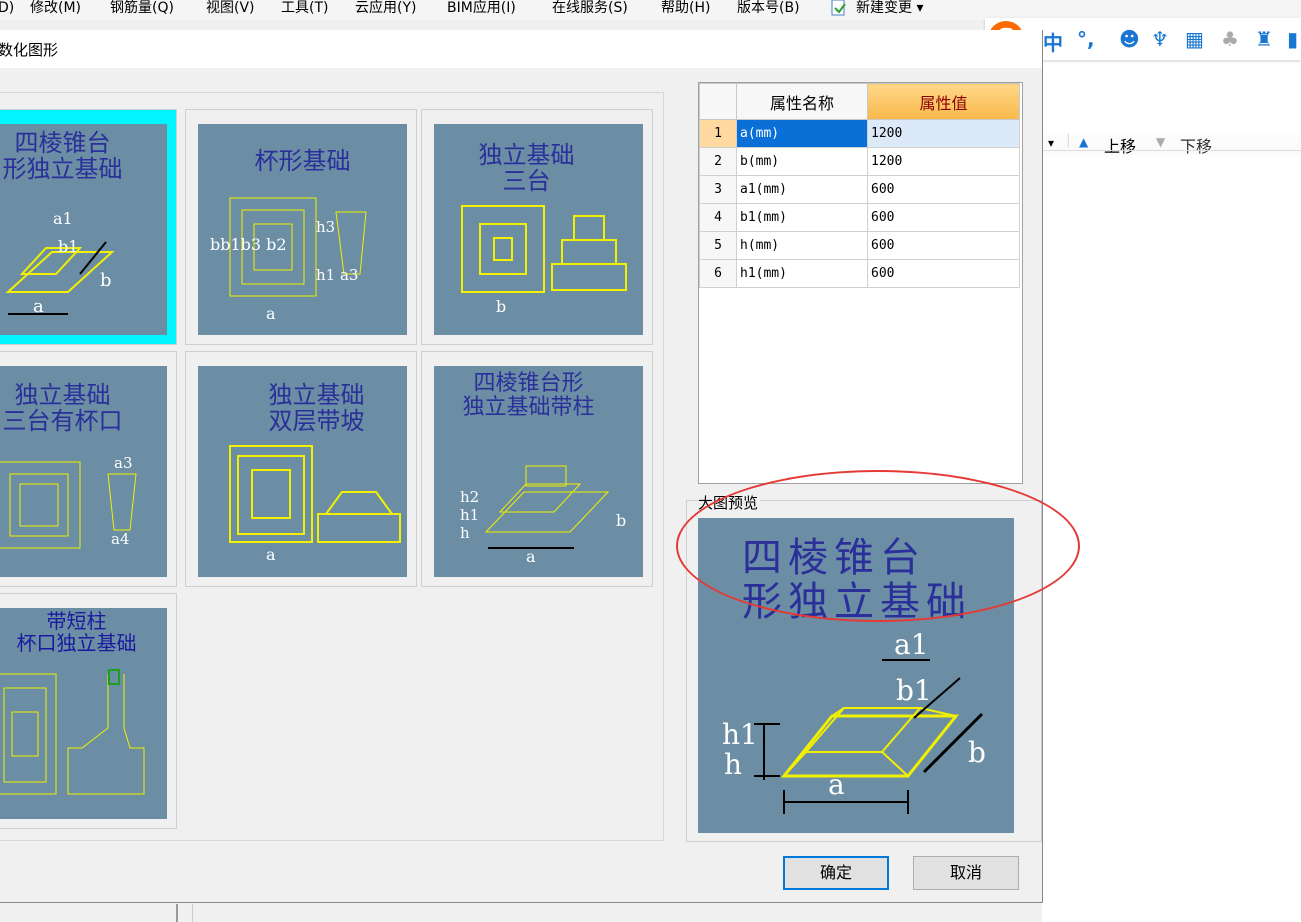  I want to click on shape-thumbnail-5: 独立基础 双层带坡 a, so click(301, 469).